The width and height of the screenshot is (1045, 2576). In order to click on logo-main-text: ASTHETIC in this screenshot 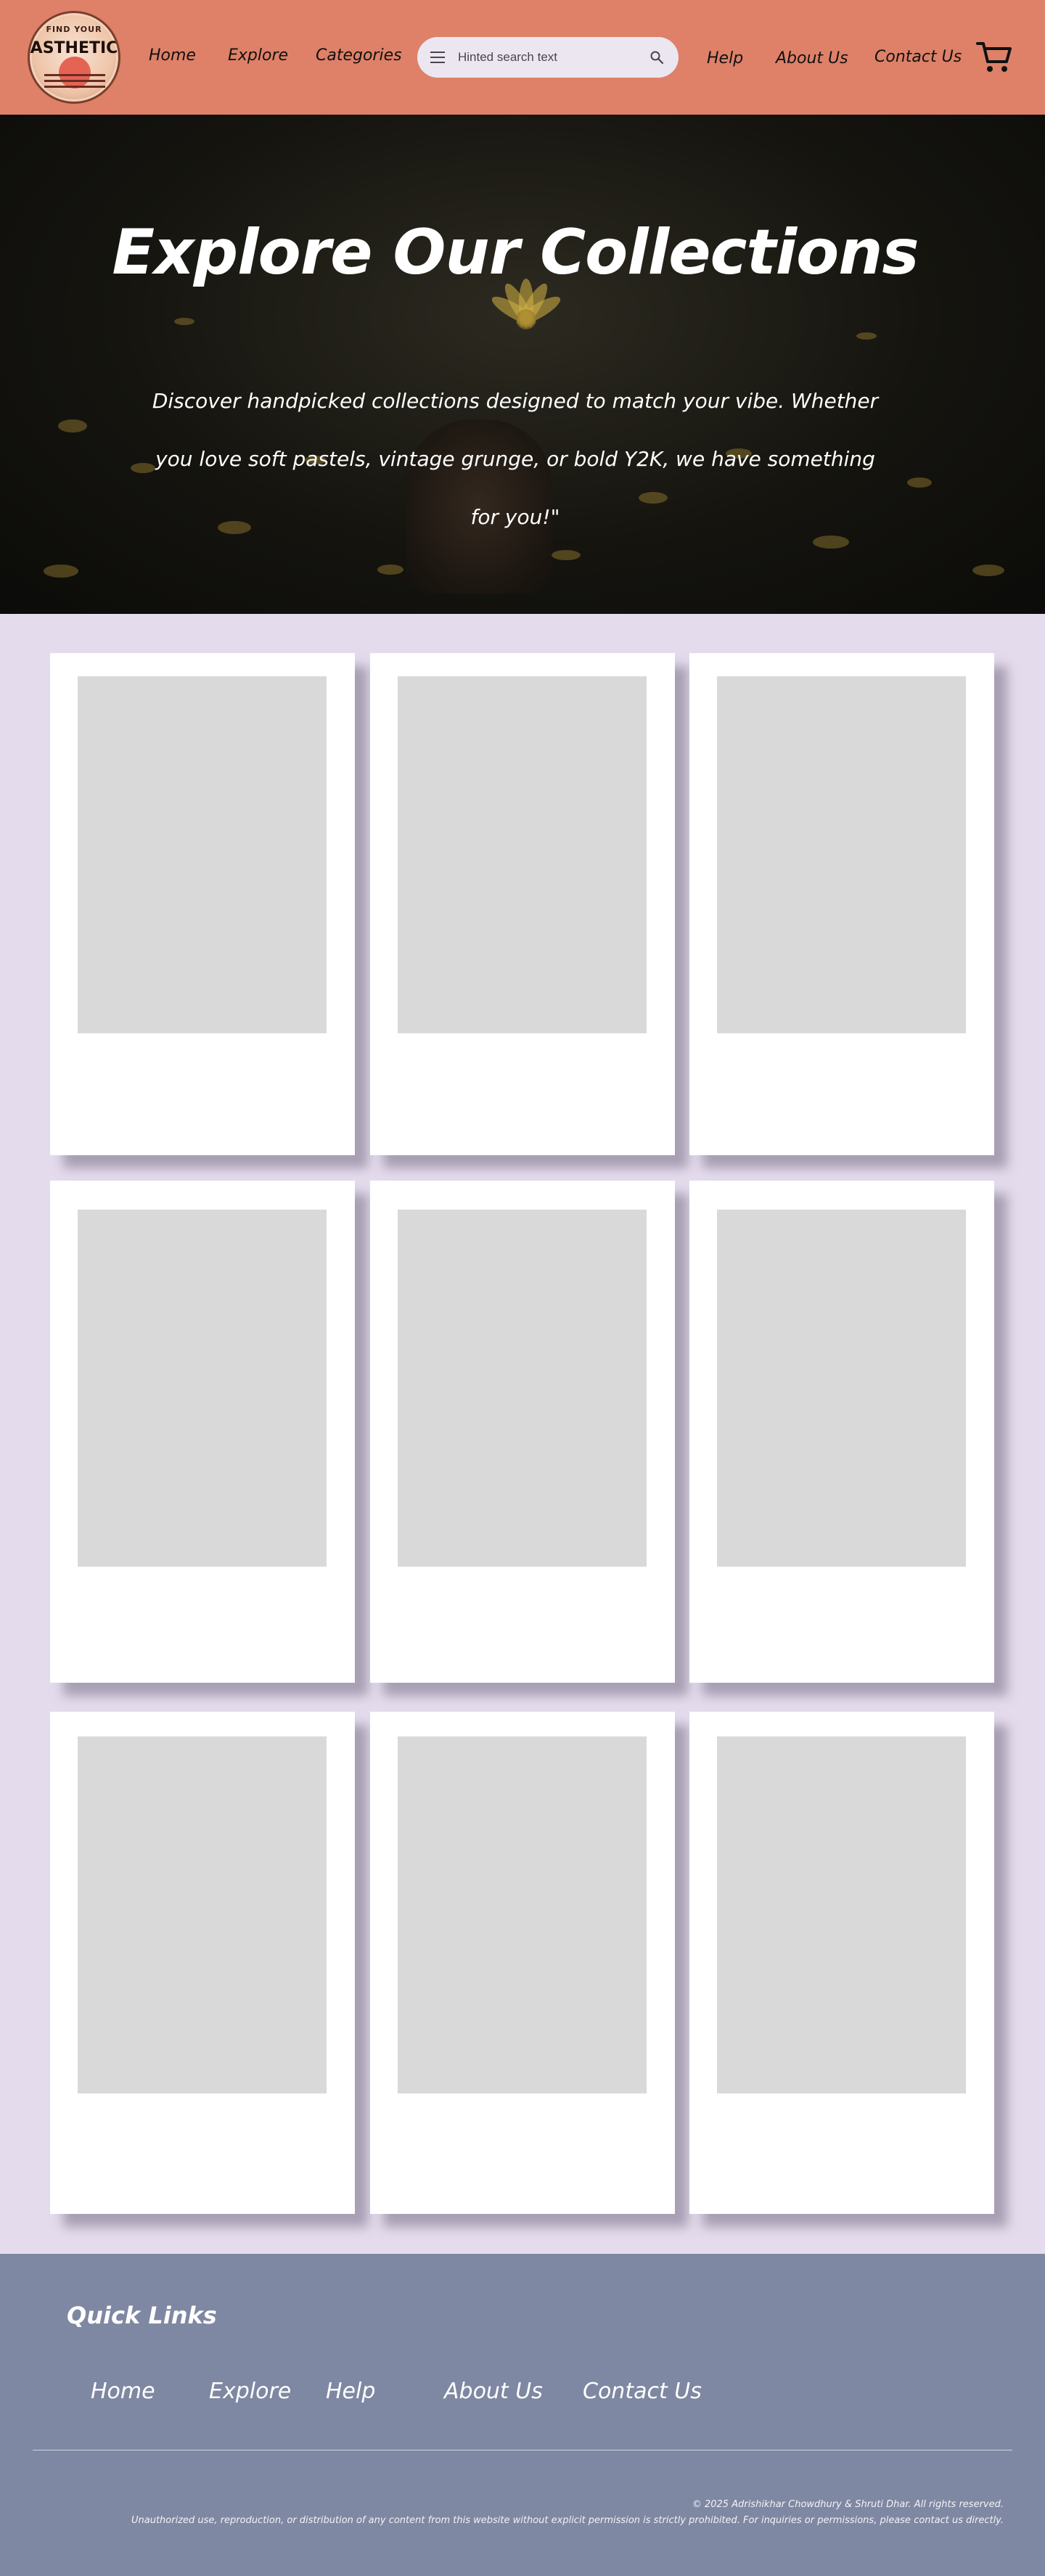, I will do `click(74, 48)`.